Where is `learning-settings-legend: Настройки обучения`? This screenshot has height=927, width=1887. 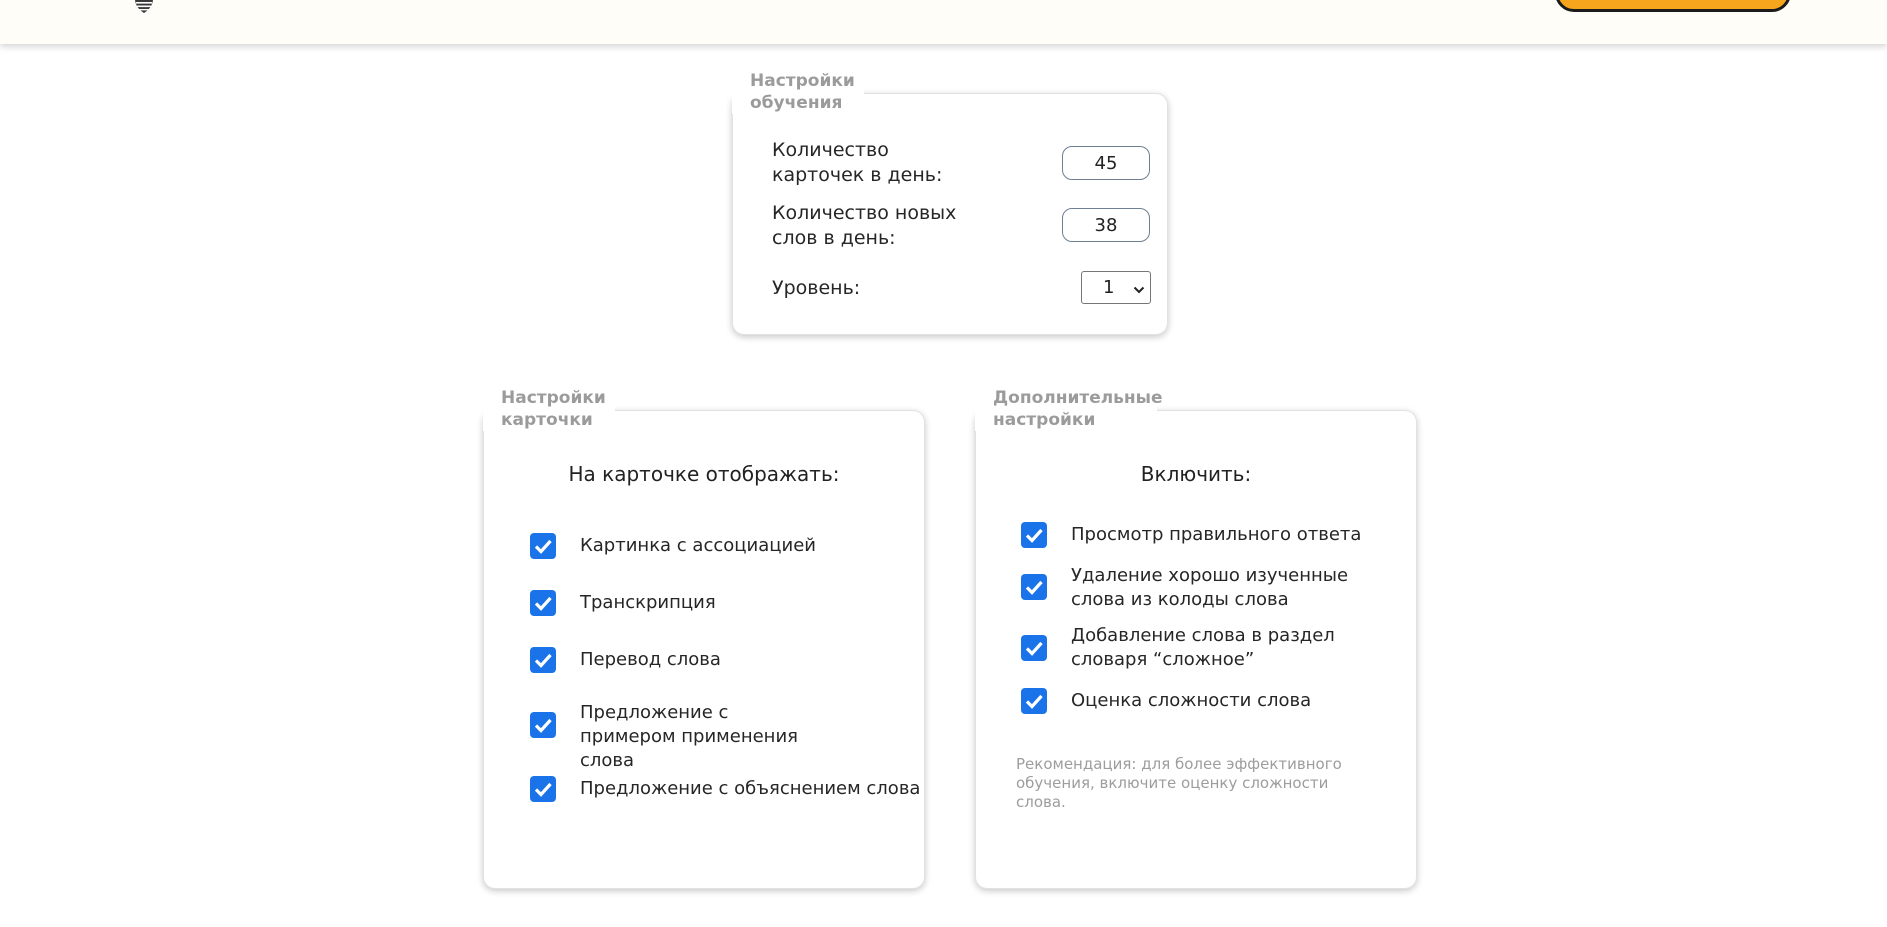
learning-settings-legend: Настройки обучения is located at coordinates (798, 92).